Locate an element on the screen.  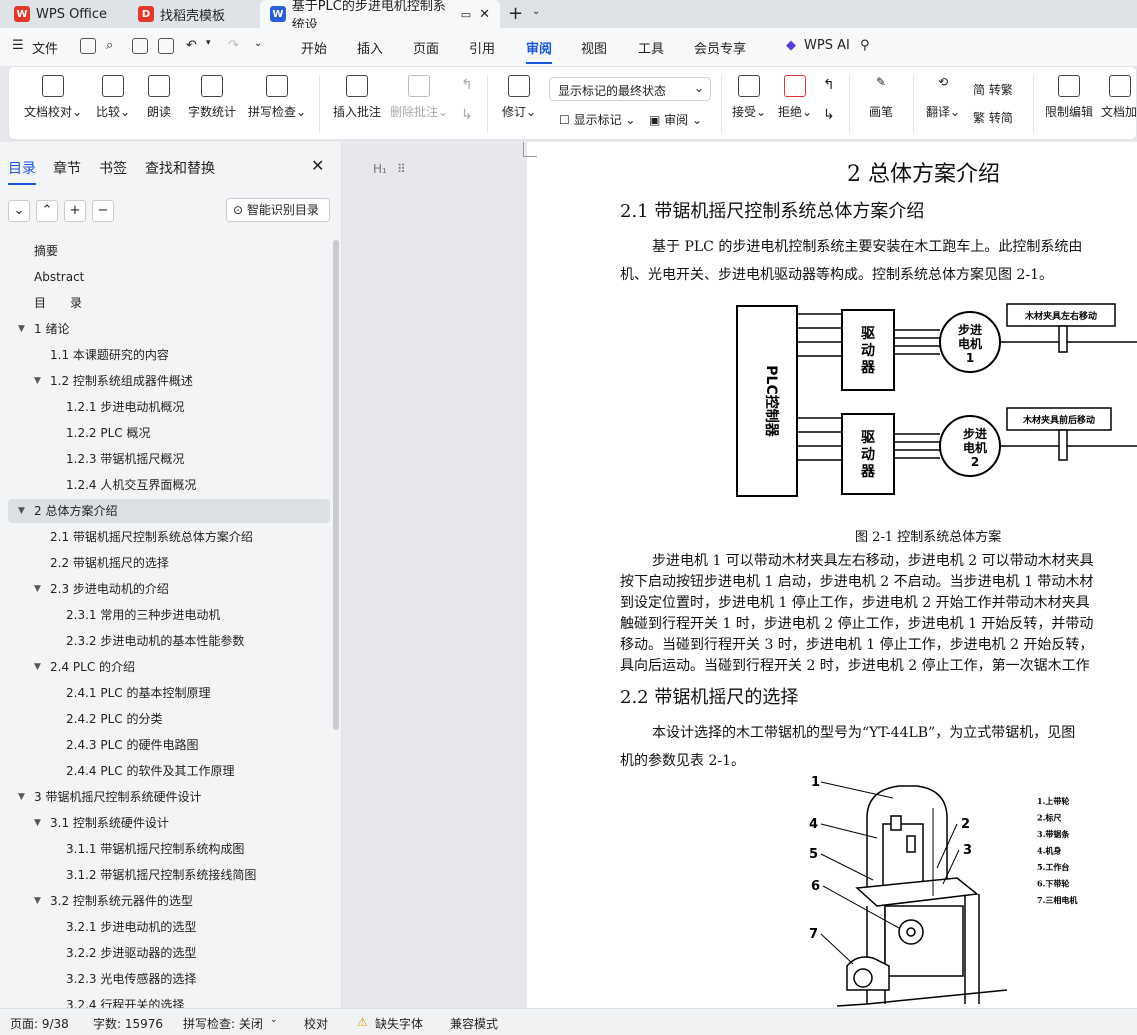
tab-bookmarks: 书签 is located at coordinates (113, 168).